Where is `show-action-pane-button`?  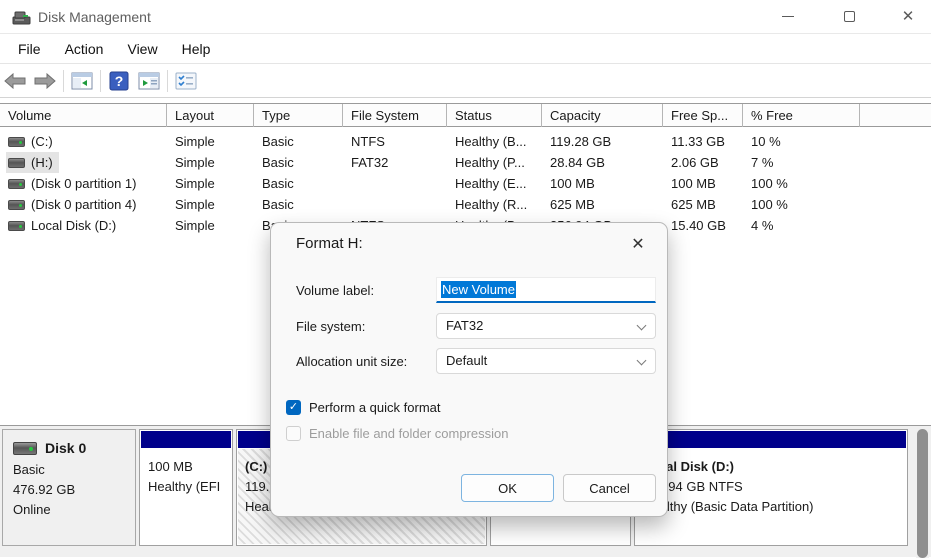
show-action-pane-button is located at coordinates (149, 81).